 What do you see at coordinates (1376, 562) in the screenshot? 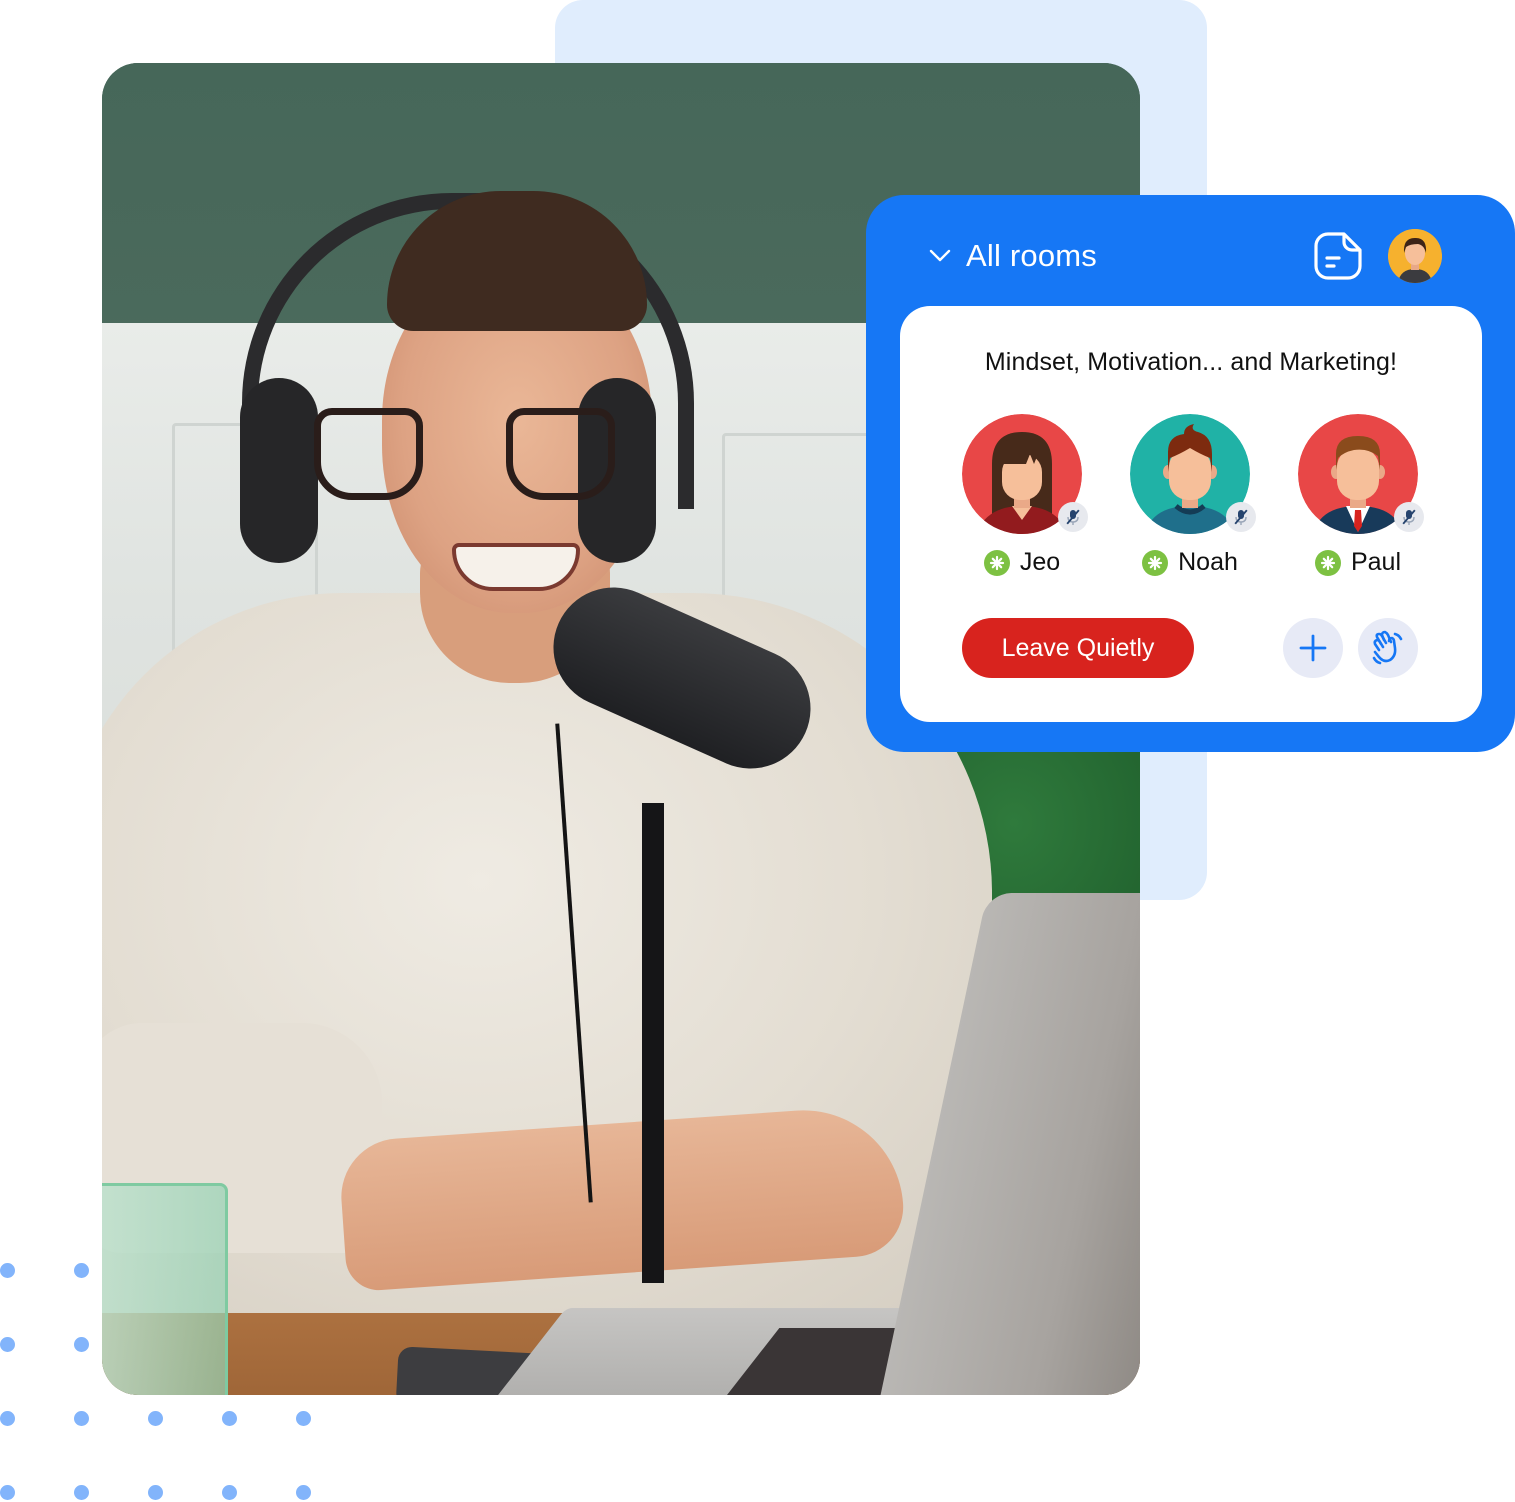
I see `participant-name: Paul` at bounding box center [1376, 562].